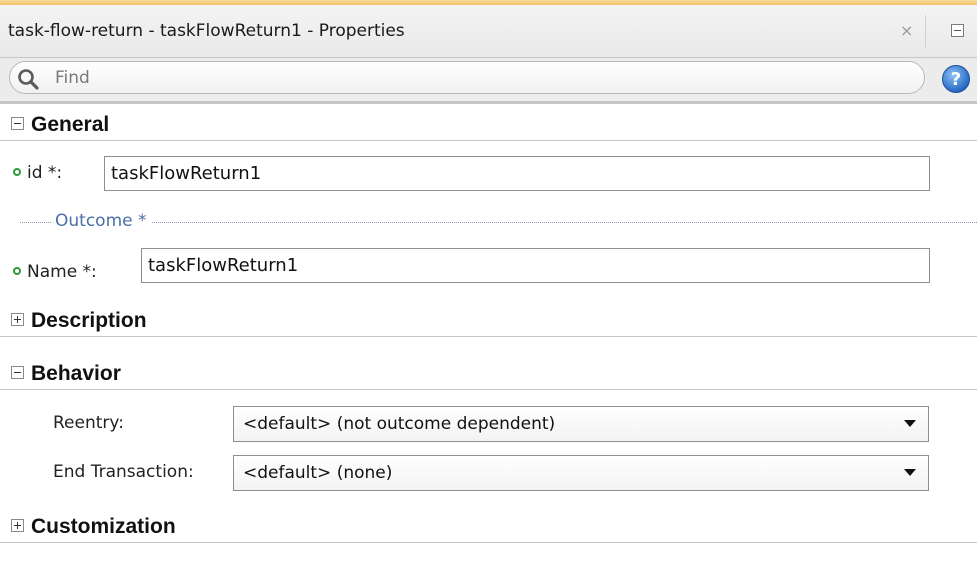 This screenshot has width=977, height=575. I want to click on outcome-group-label: Outcome *, so click(101, 221).